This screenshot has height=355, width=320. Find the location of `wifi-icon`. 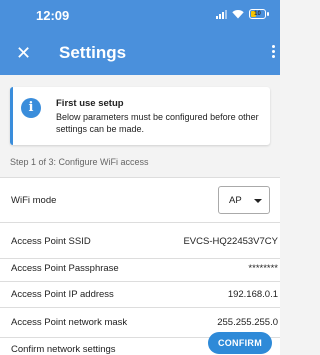

wifi-icon is located at coordinates (238, 14).